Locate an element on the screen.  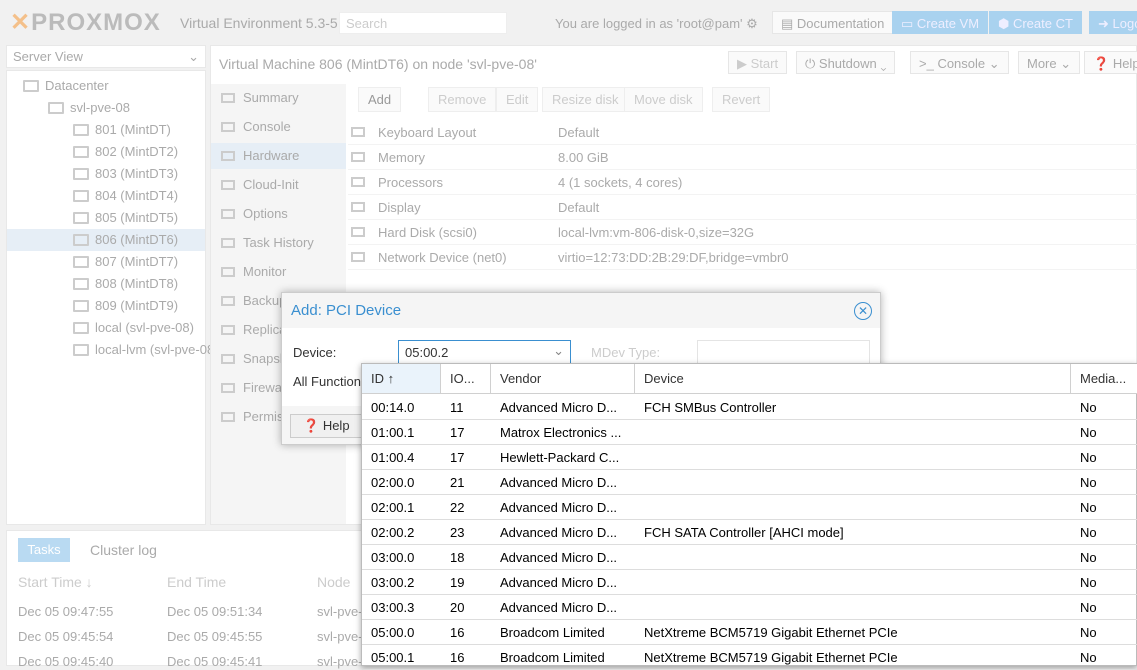
tree-item: svl-pve-08 is located at coordinates (106, 108).